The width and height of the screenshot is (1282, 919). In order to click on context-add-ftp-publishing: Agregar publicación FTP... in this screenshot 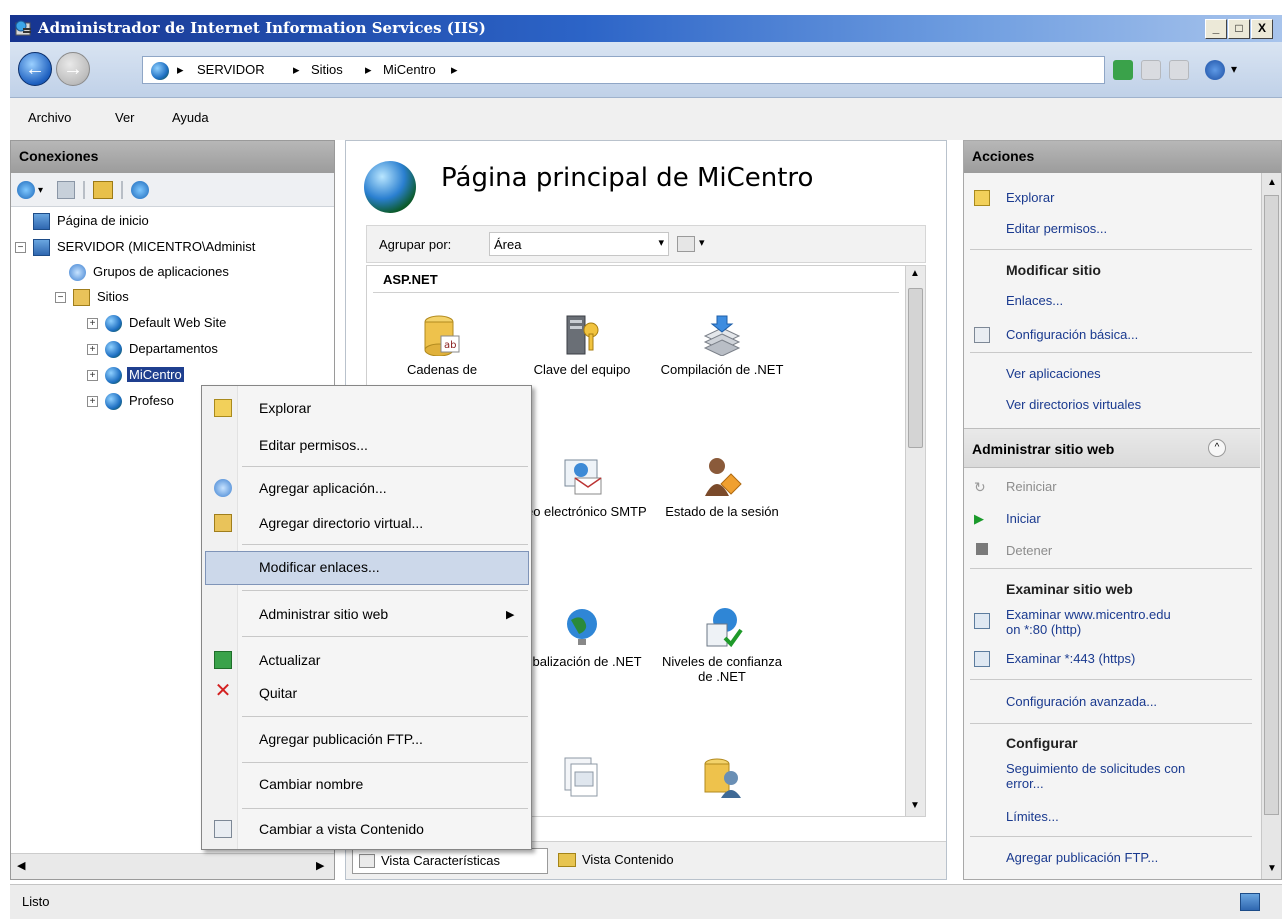, I will do `click(341, 739)`.